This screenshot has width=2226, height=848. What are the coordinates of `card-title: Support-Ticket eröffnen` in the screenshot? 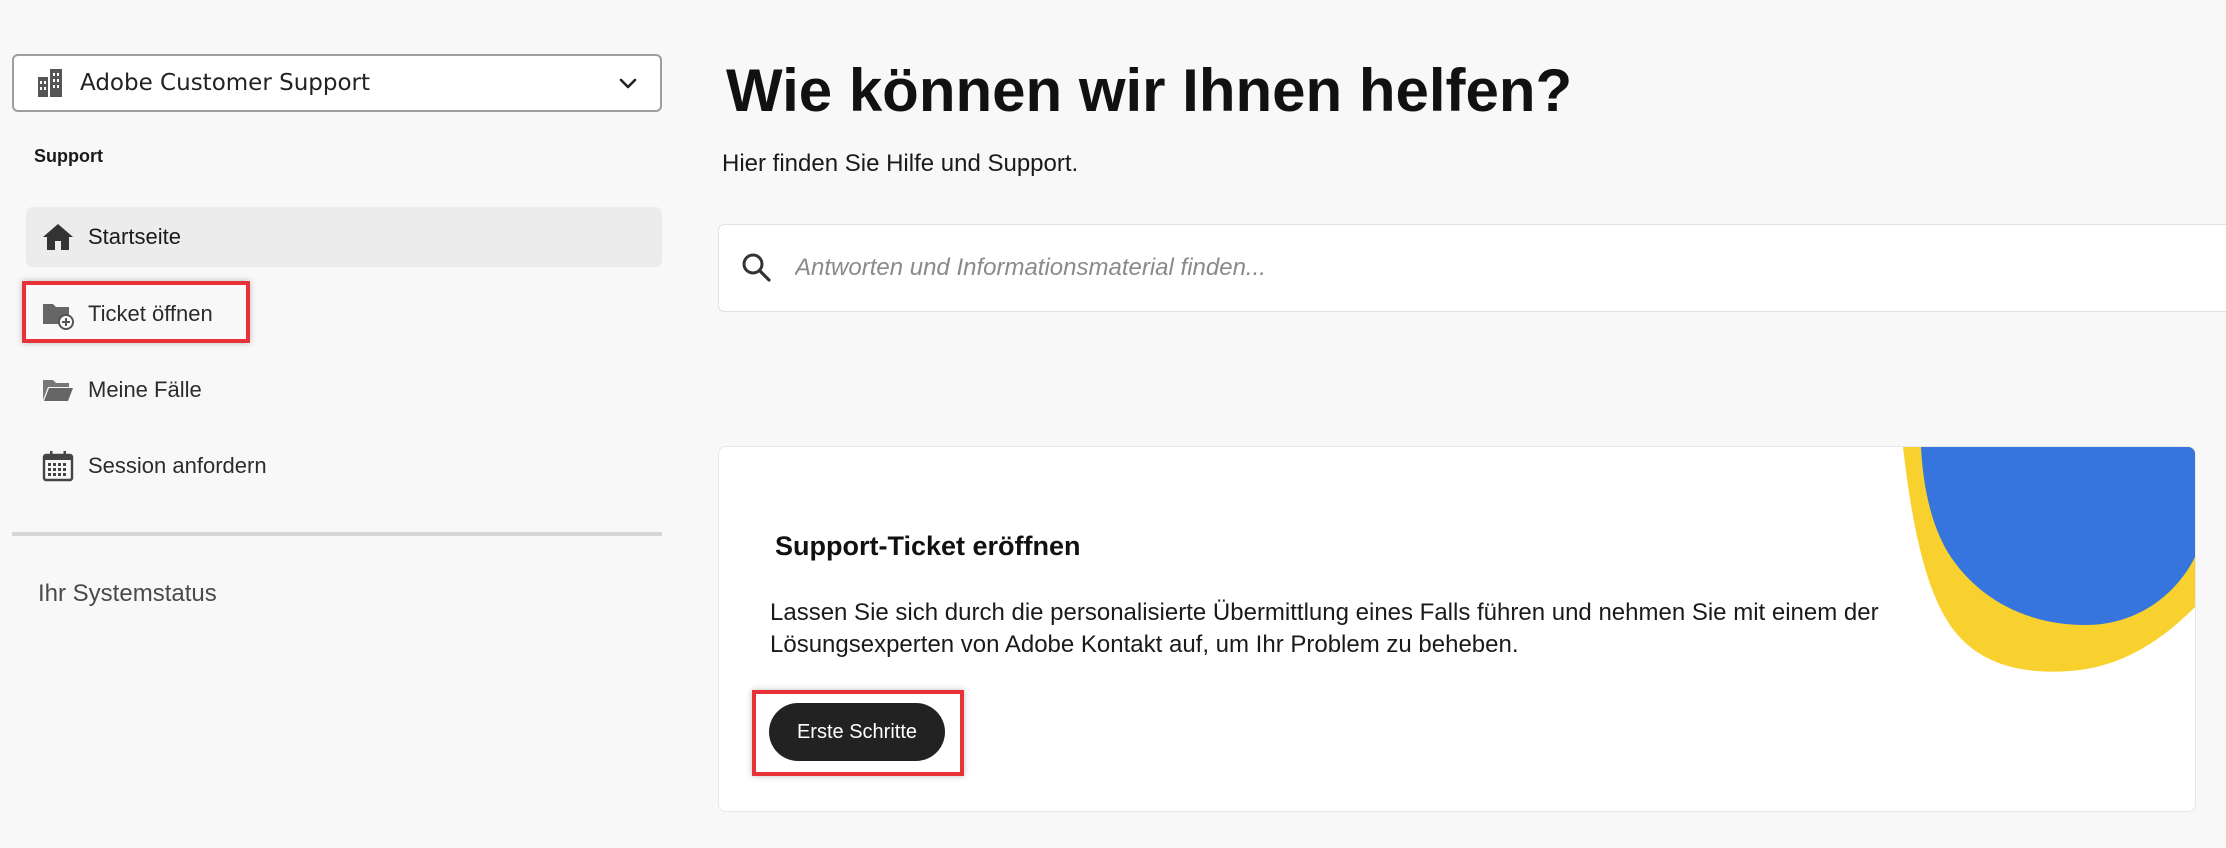 It's located at (928, 546).